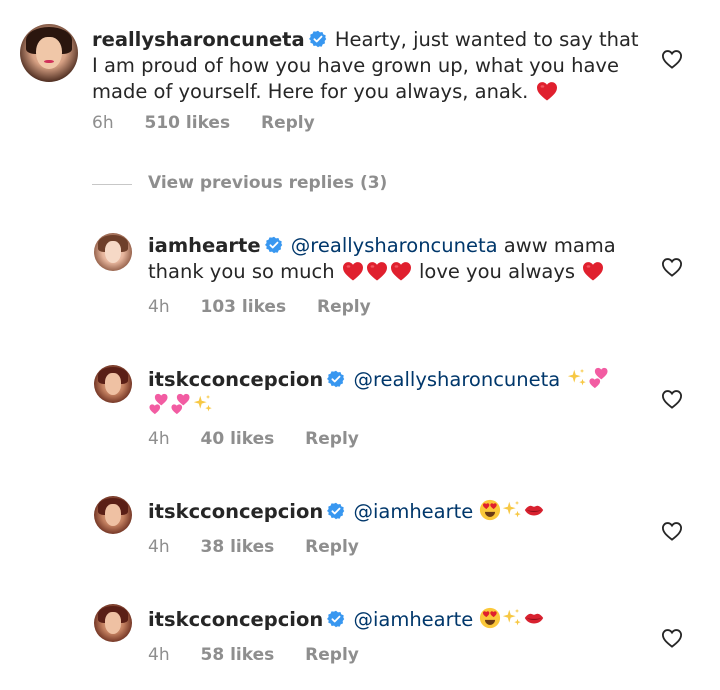 This screenshot has width=720, height=690. I want to click on divider, so click(112, 184).